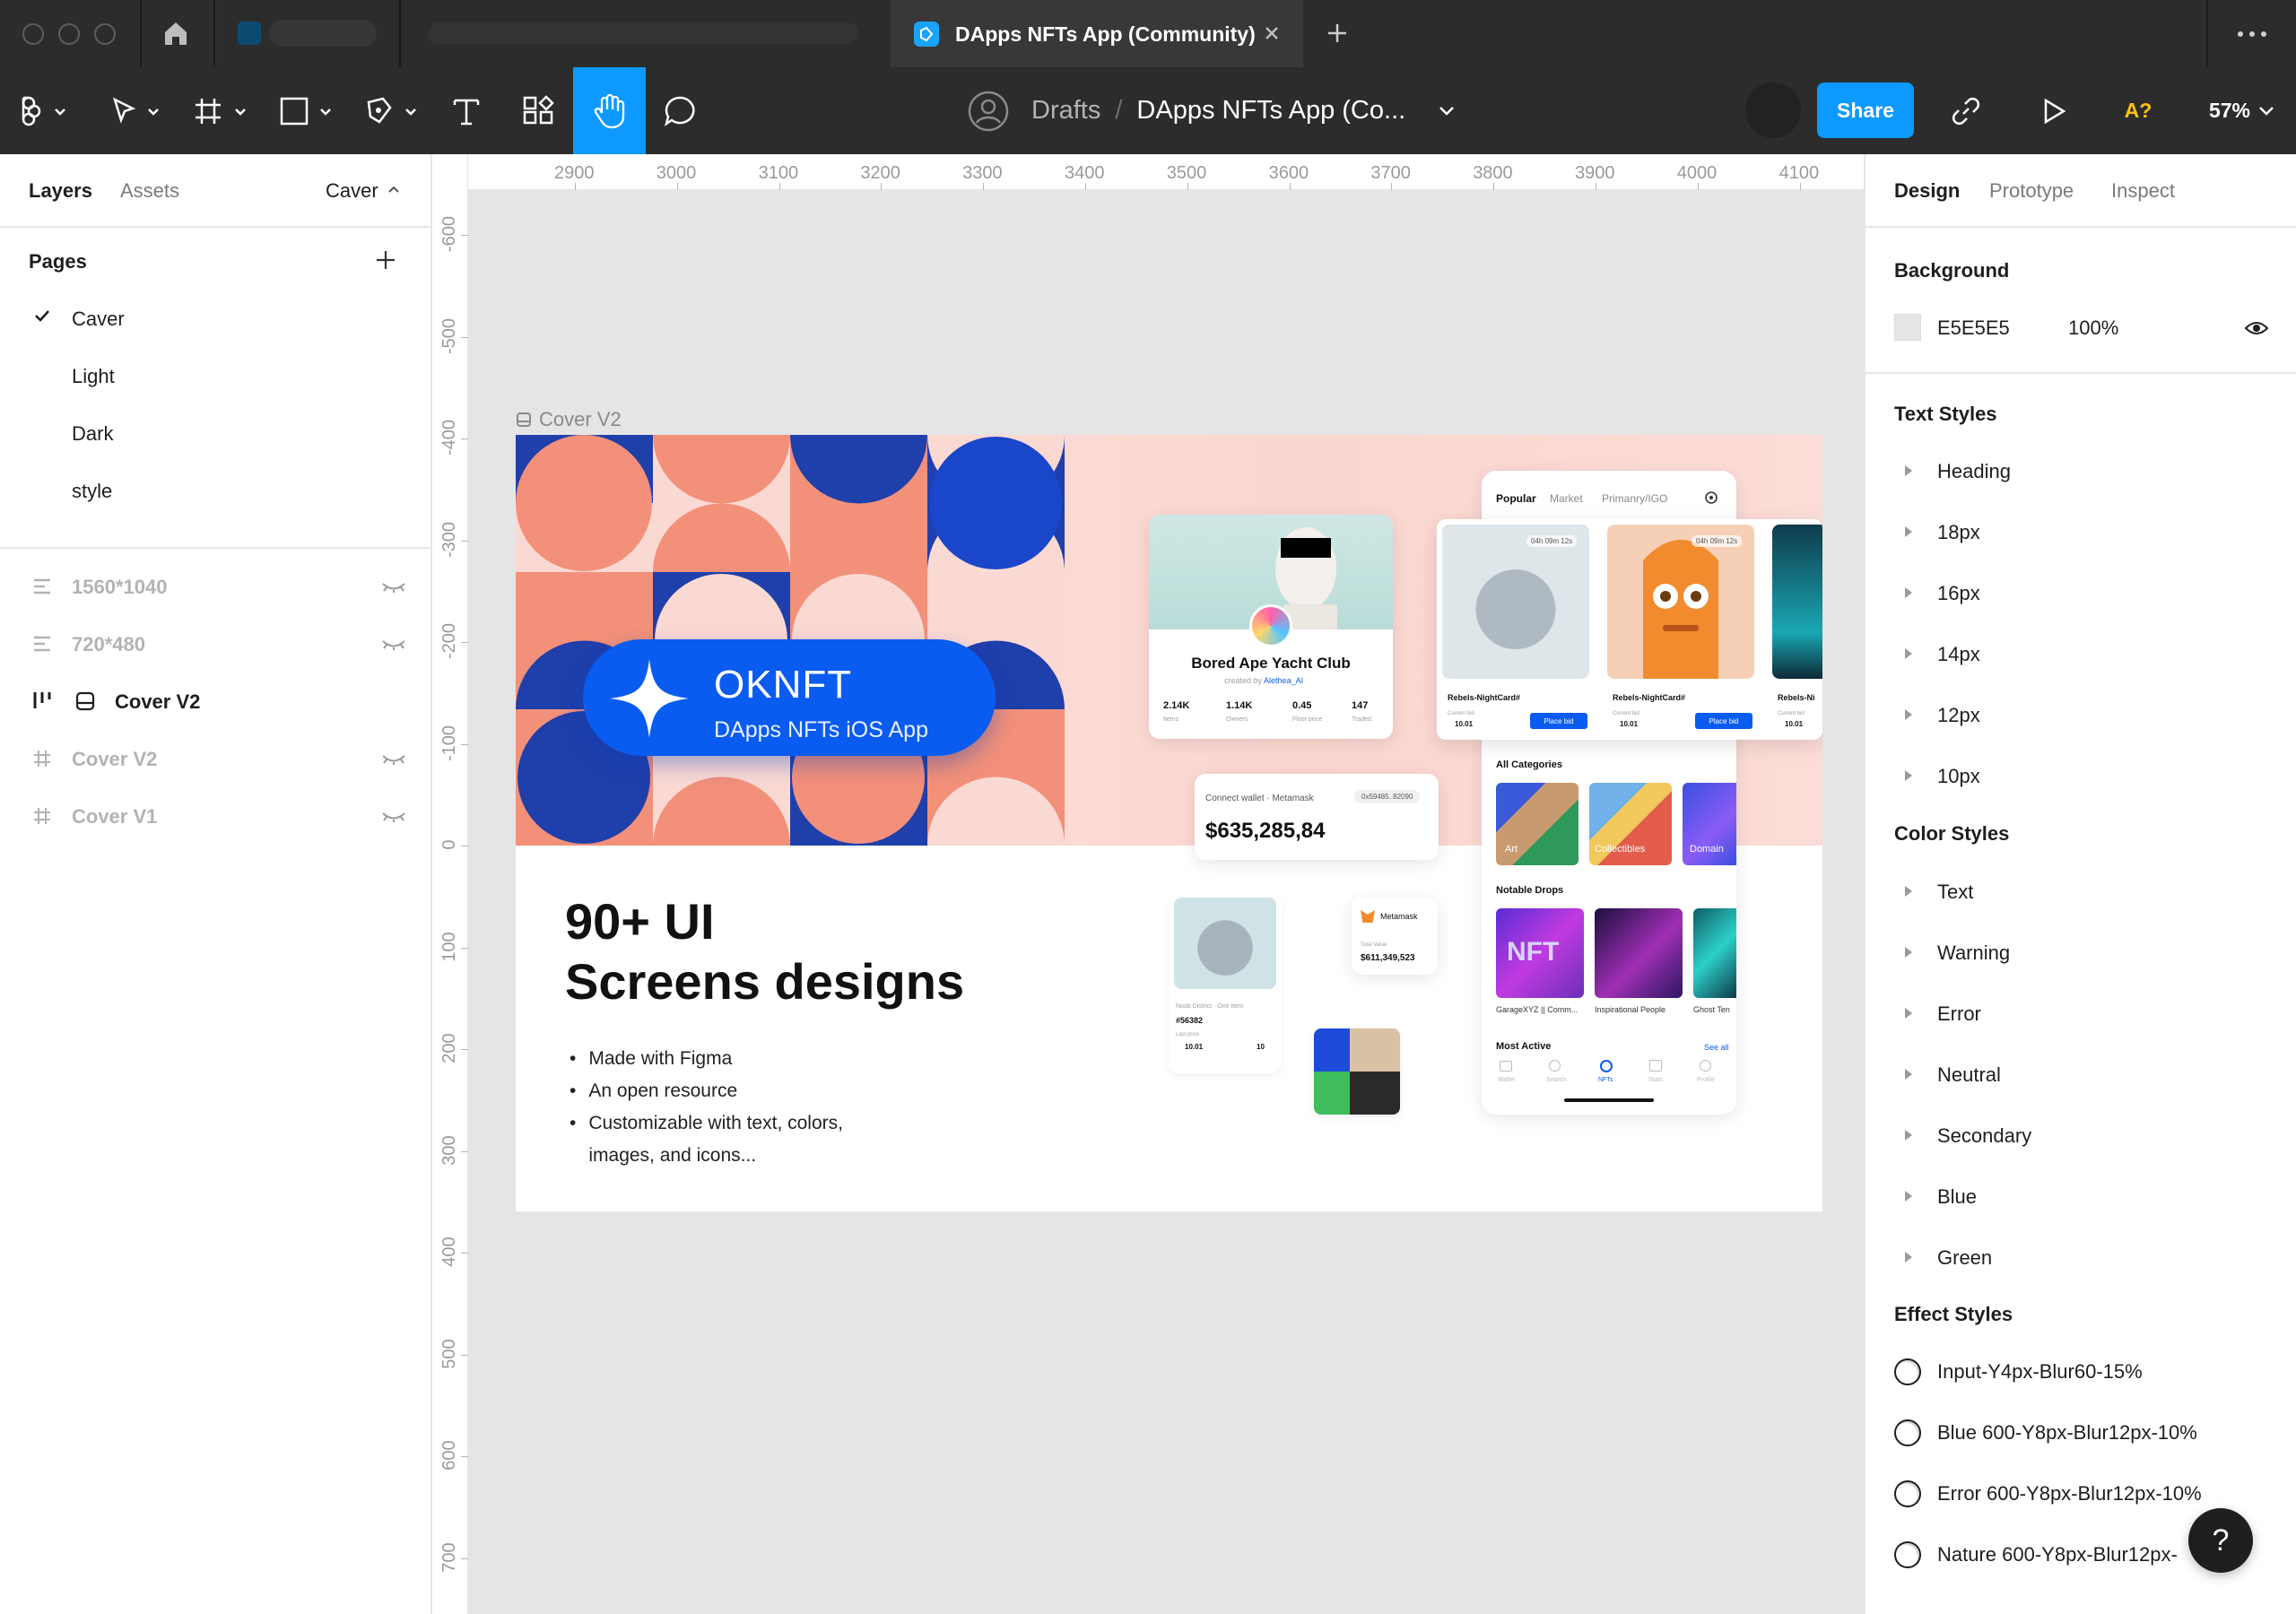 The height and width of the screenshot is (1614, 2296). Describe the element at coordinates (1958, 593) in the screenshot. I see `text-style-name: 16px` at that location.